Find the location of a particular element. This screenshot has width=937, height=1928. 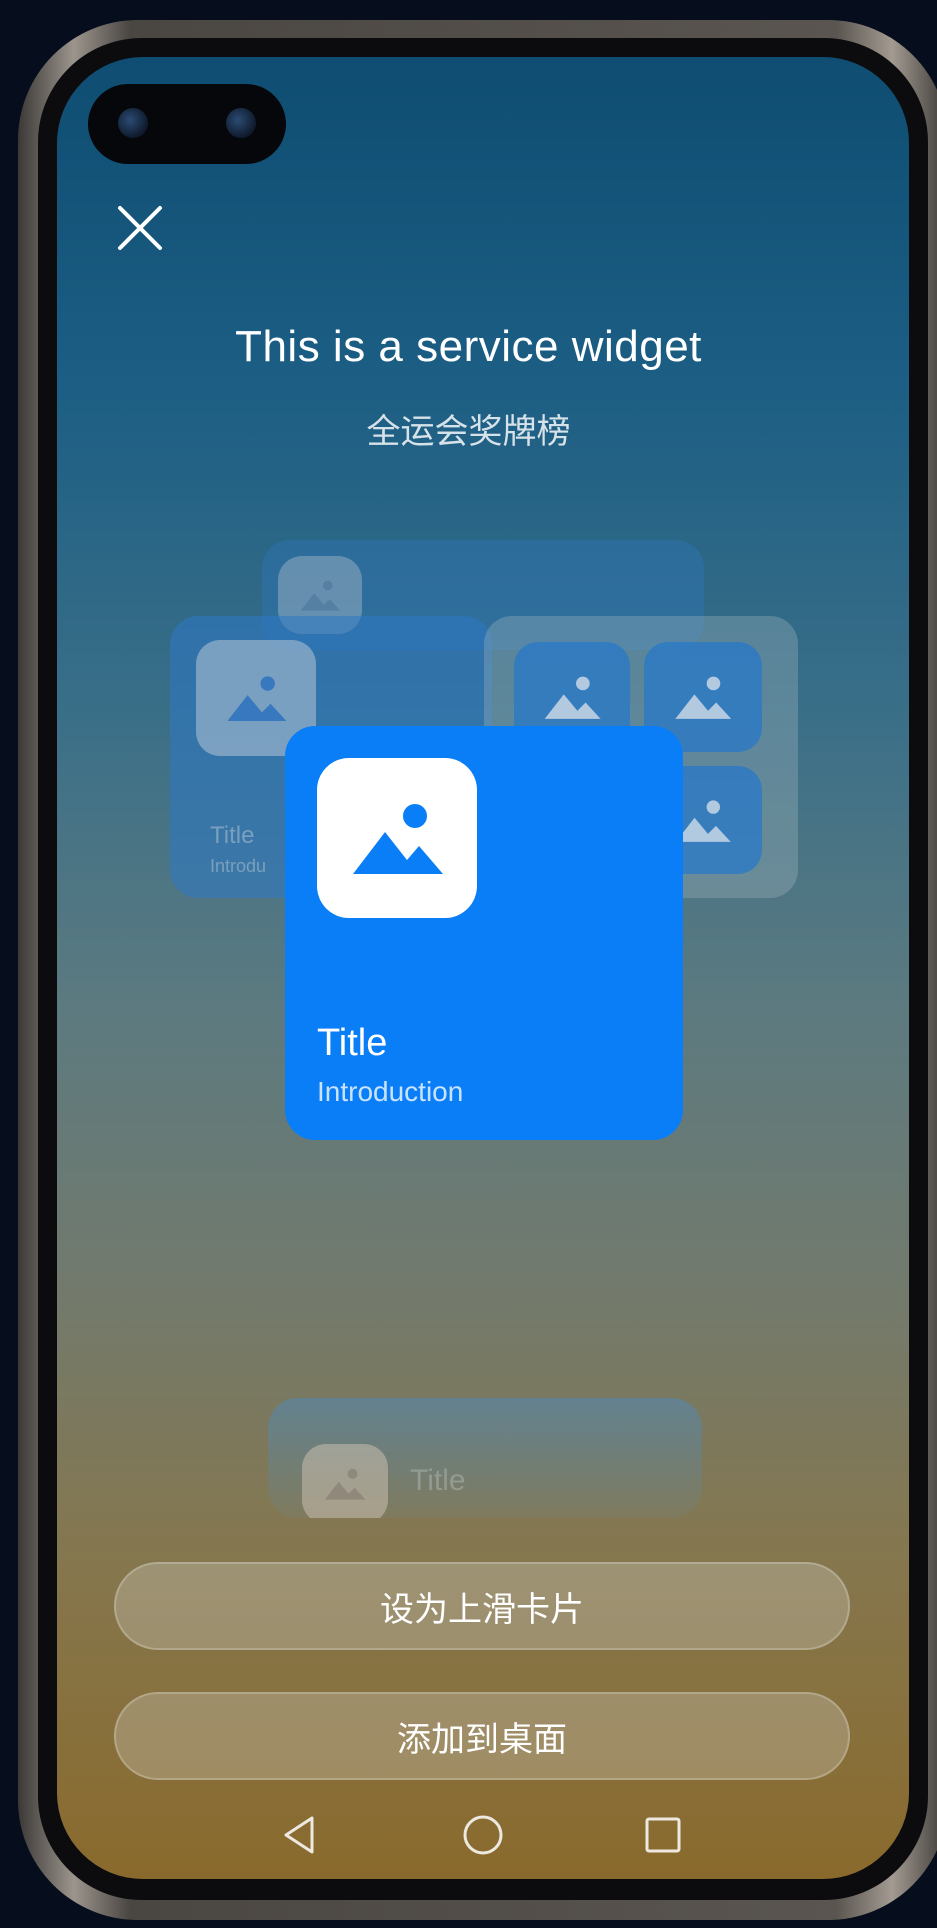

close-icon is located at coordinates (140, 228).